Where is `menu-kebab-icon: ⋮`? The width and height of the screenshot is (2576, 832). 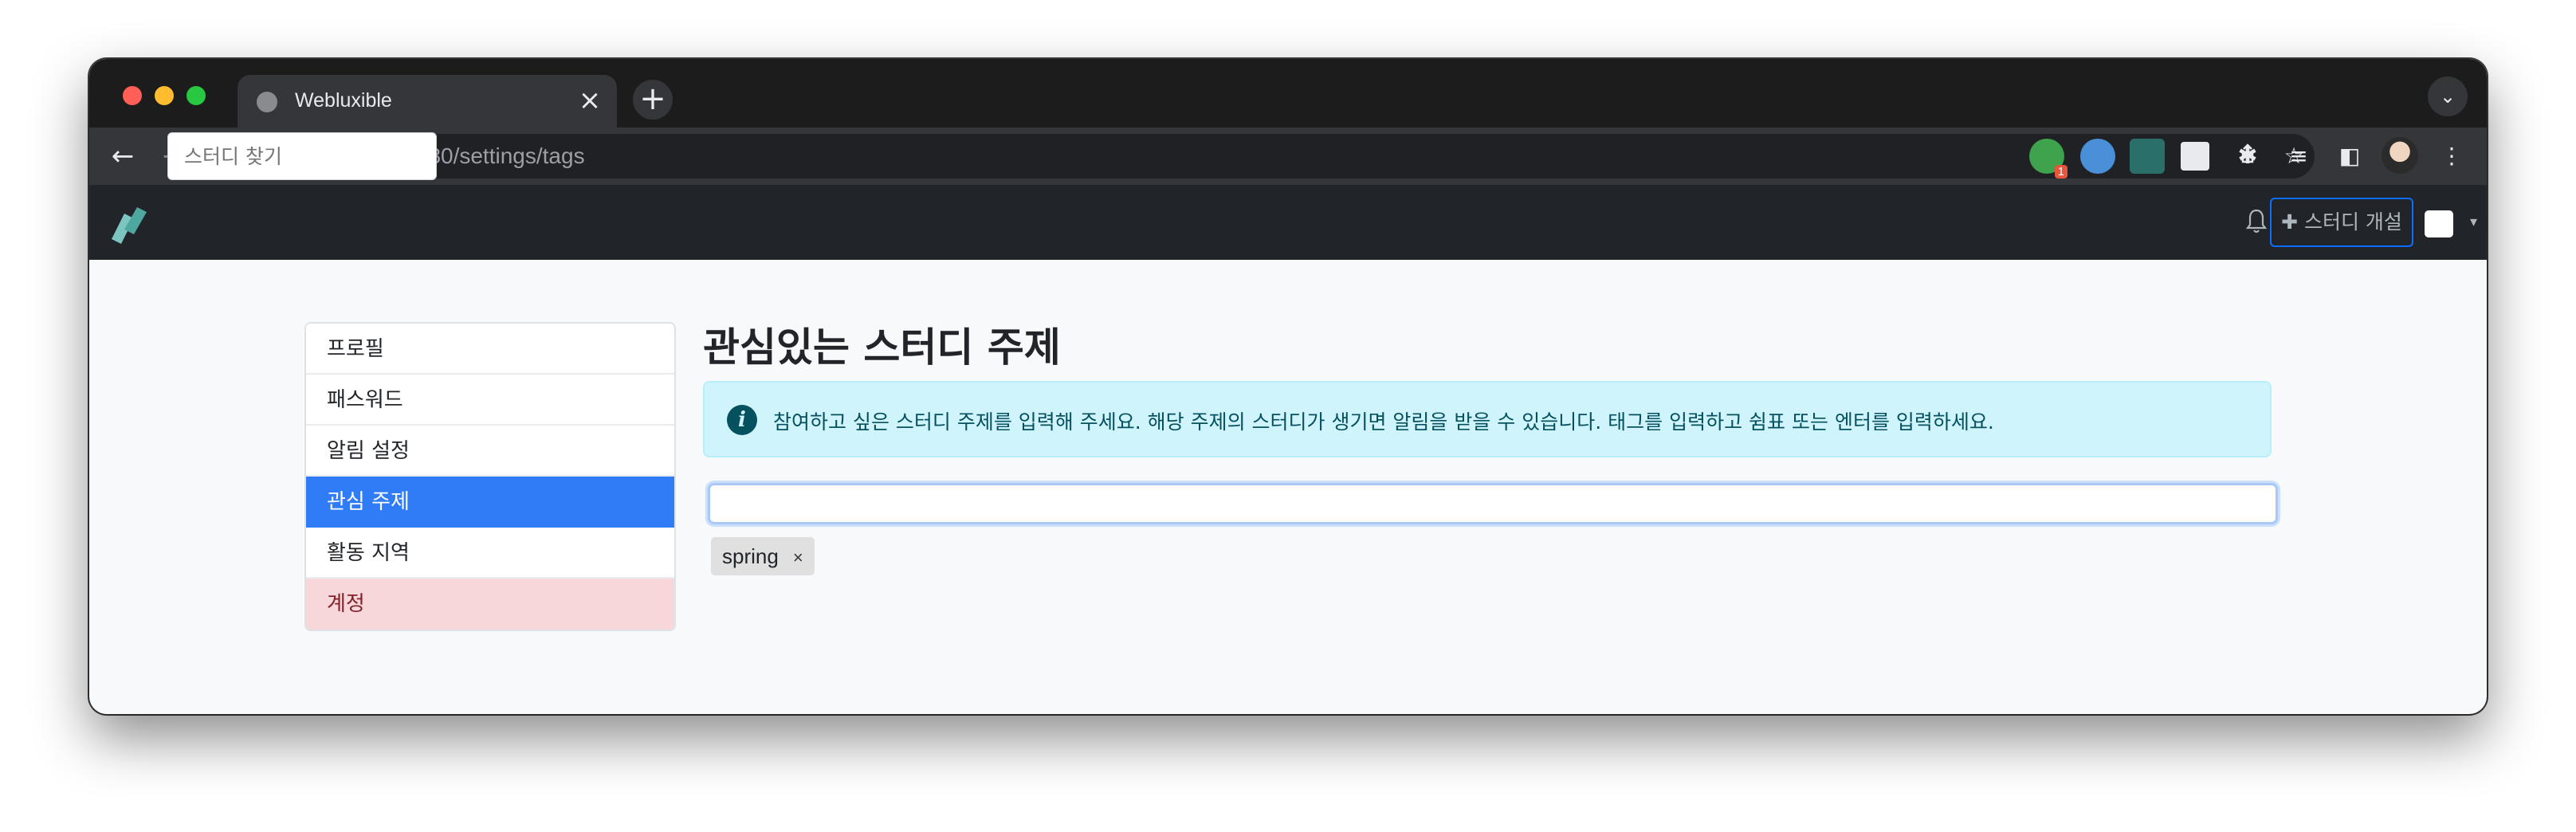 menu-kebab-icon: ⋮ is located at coordinates (2451, 156).